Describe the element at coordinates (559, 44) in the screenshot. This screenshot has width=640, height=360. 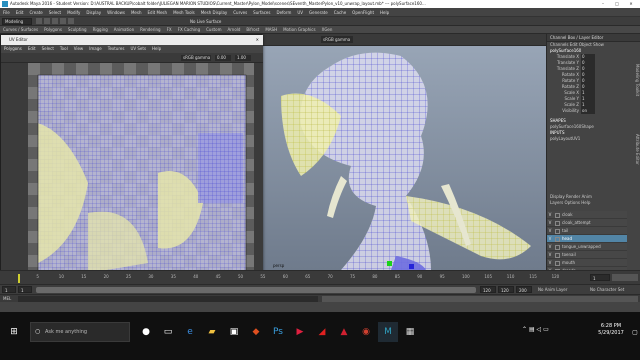
I see `tab-channels: Channels` at that location.